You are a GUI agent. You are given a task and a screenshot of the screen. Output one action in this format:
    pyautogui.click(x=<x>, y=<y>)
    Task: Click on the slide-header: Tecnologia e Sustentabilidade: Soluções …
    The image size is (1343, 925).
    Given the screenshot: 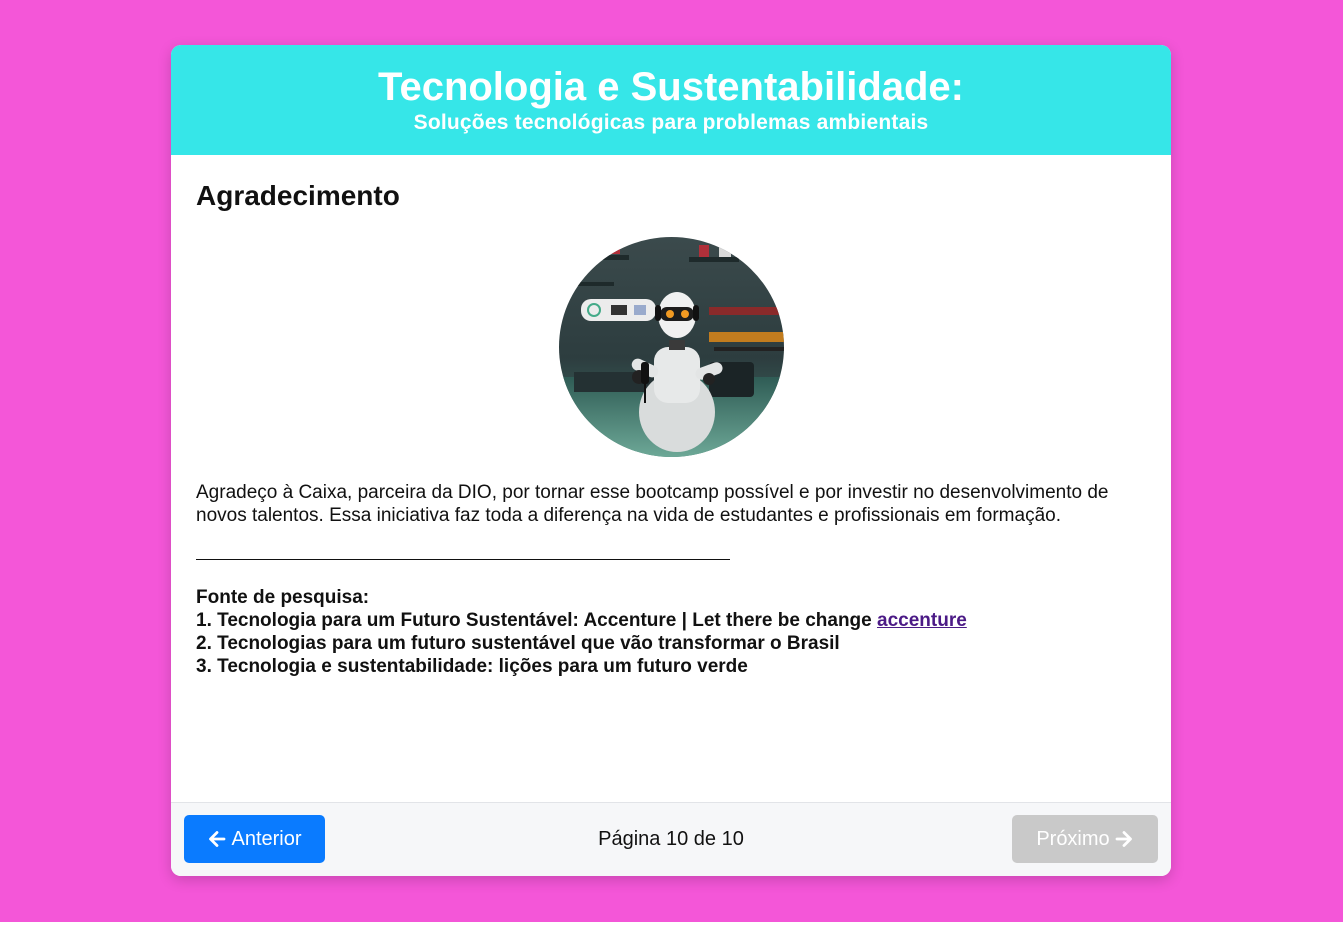 What is the action you would take?
    pyautogui.click(x=671, y=100)
    